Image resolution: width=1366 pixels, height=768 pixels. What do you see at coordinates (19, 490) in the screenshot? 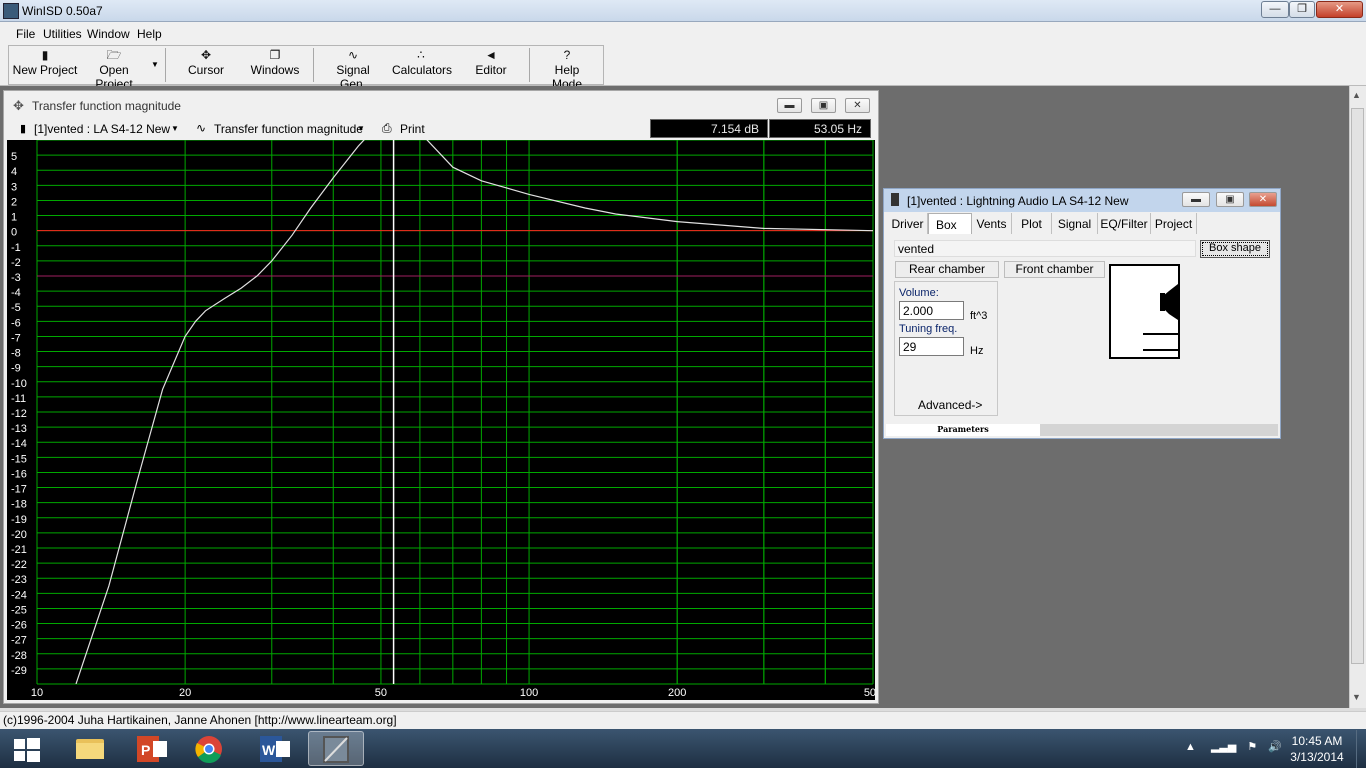
I see `y-tick-label: -17` at bounding box center [19, 490].